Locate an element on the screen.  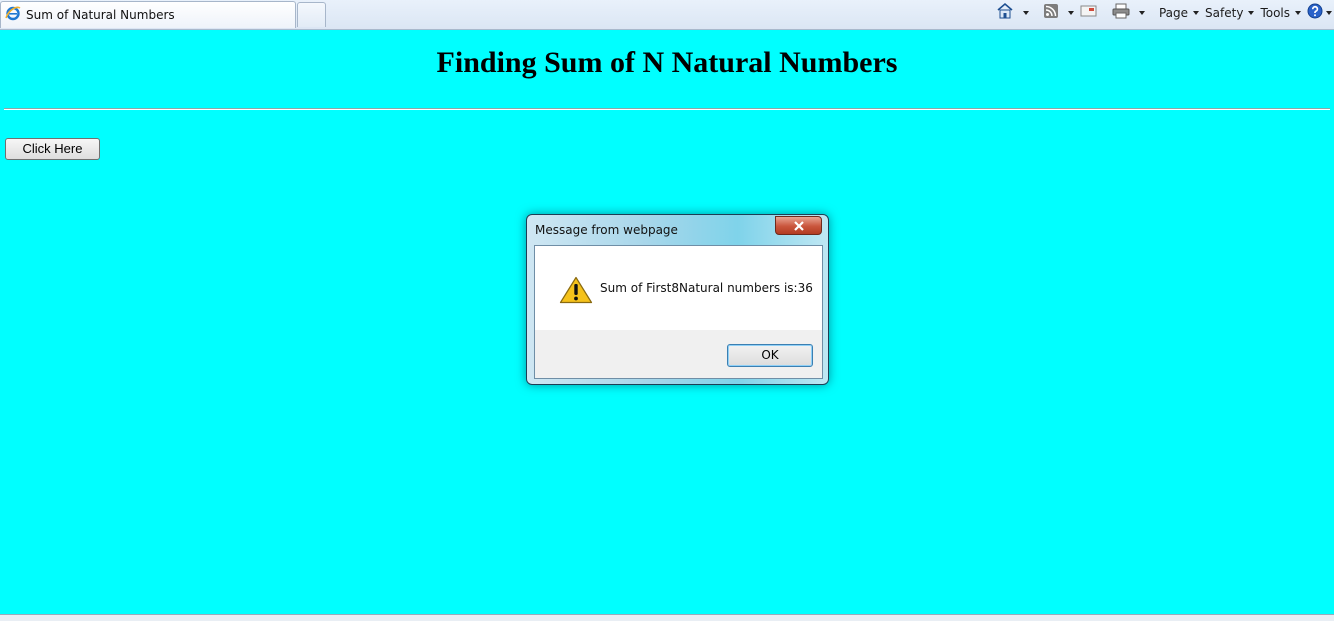
tab-title: Sum of Natural Numbers is located at coordinates (100, 15).